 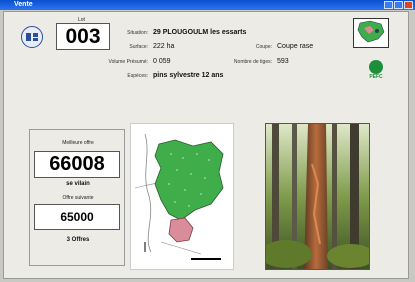 What do you see at coordinates (376, 70) in the screenshot?
I see `pefc-logo-icon: PEFC` at bounding box center [376, 70].